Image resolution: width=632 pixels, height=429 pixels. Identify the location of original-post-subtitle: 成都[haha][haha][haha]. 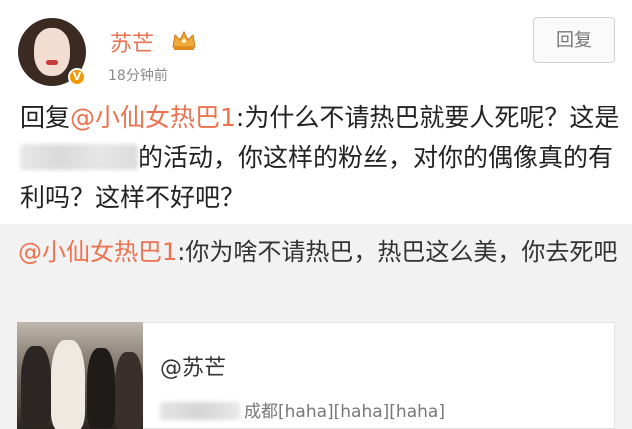
(302, 409).